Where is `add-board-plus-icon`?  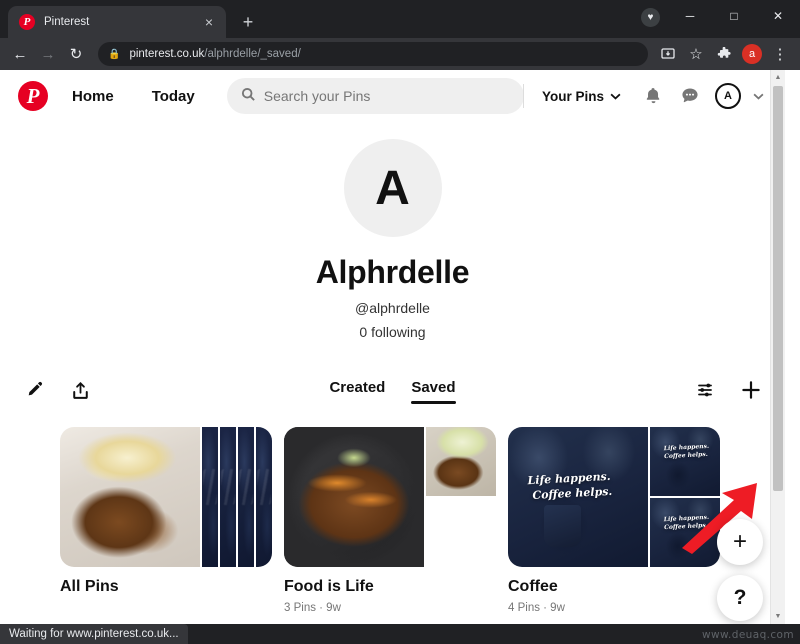 add-board-plus-icon is located at coordinates (751, 390).